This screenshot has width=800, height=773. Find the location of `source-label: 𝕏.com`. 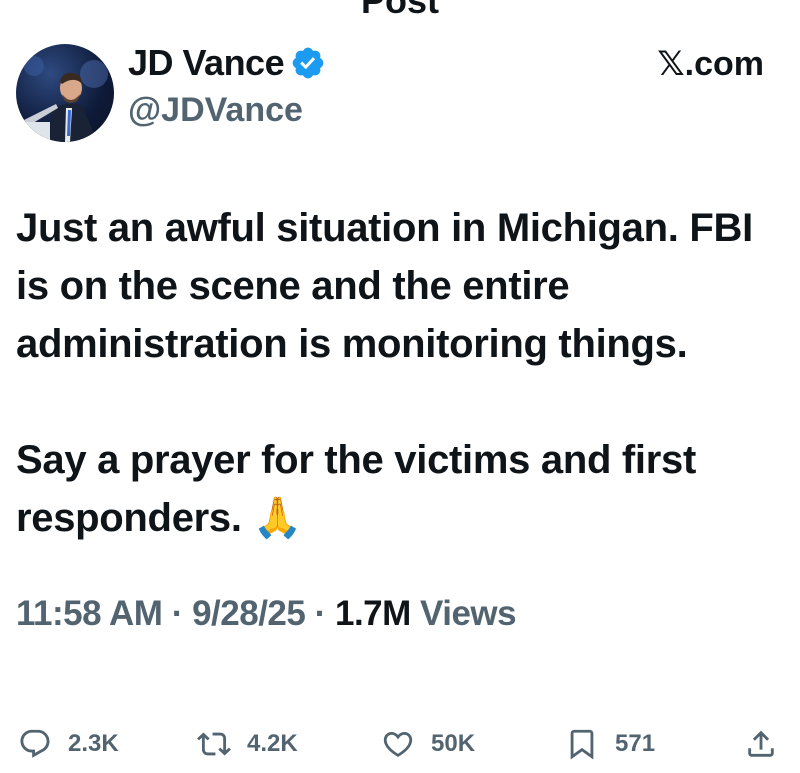

source-label: 𝕏.com is located at coordinates (710, 64).